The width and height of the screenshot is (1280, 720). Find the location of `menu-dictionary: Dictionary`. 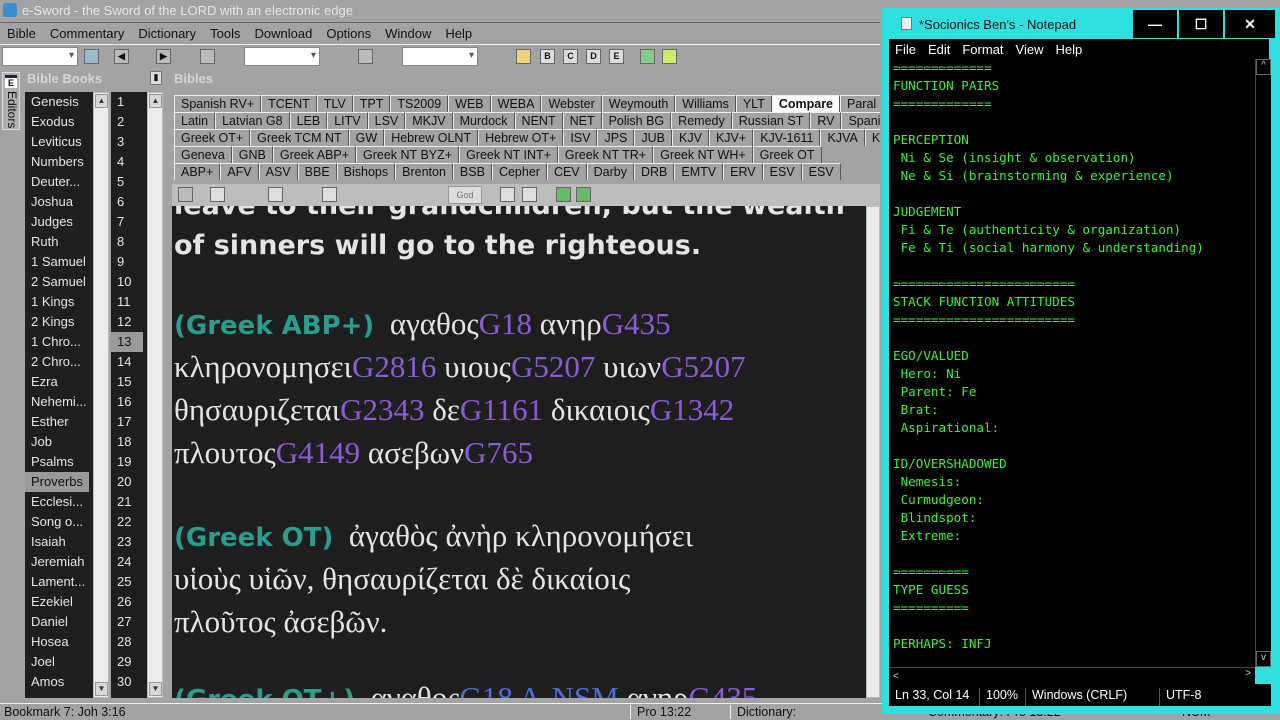

menu-dictionary: Dictionary is located at coordinates (167, 33).